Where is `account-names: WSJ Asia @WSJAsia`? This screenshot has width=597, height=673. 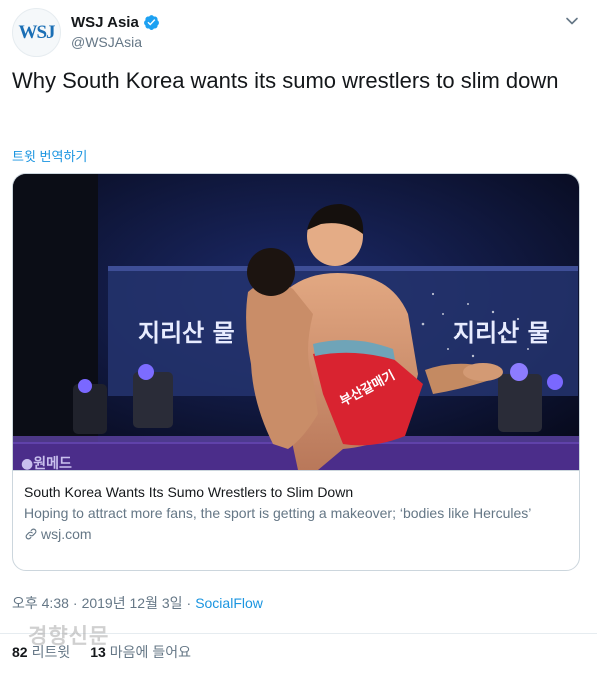 account-names: WSJ Asia @WSJAsia is located at coordinates (115, 31).